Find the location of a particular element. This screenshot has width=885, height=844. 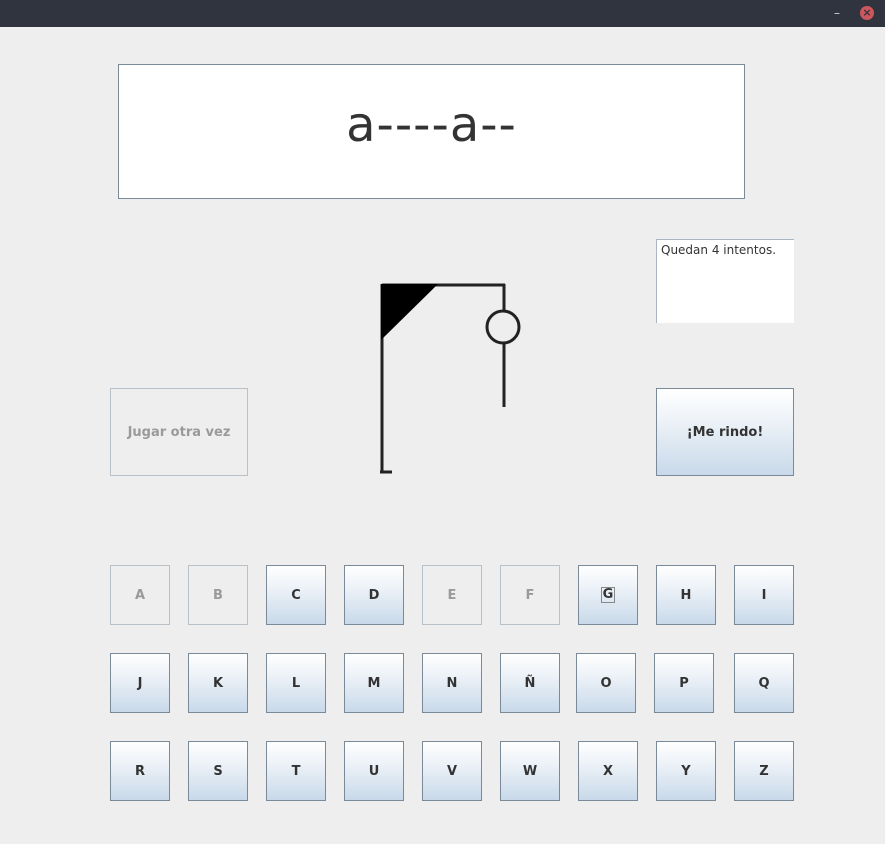

letter-button-j: J is located at coordinates (140, 683).